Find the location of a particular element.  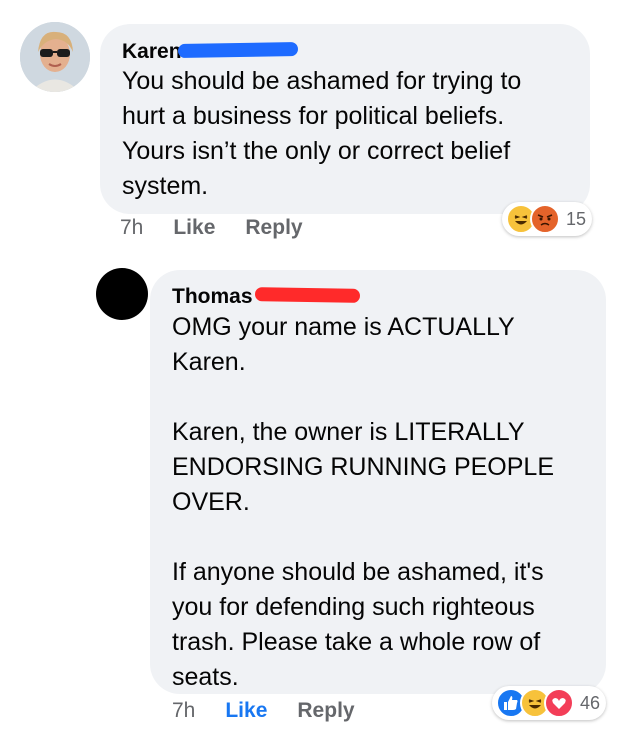

love-icon is located at coordinates (559, 703).